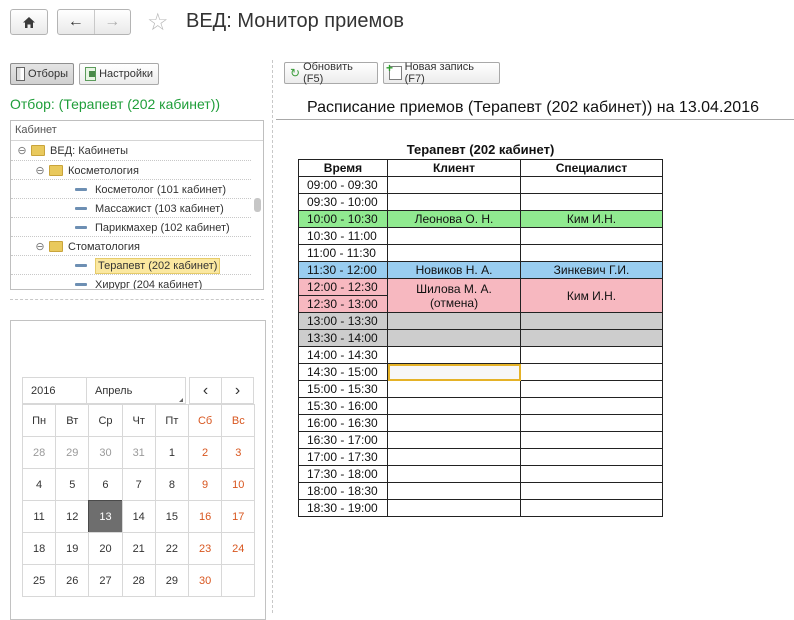 The image size is (794, 620). What do you see at coordinates (72, 580) in the screenshot?
I see `calendar-day: 26` at bounding box center [72, 580].